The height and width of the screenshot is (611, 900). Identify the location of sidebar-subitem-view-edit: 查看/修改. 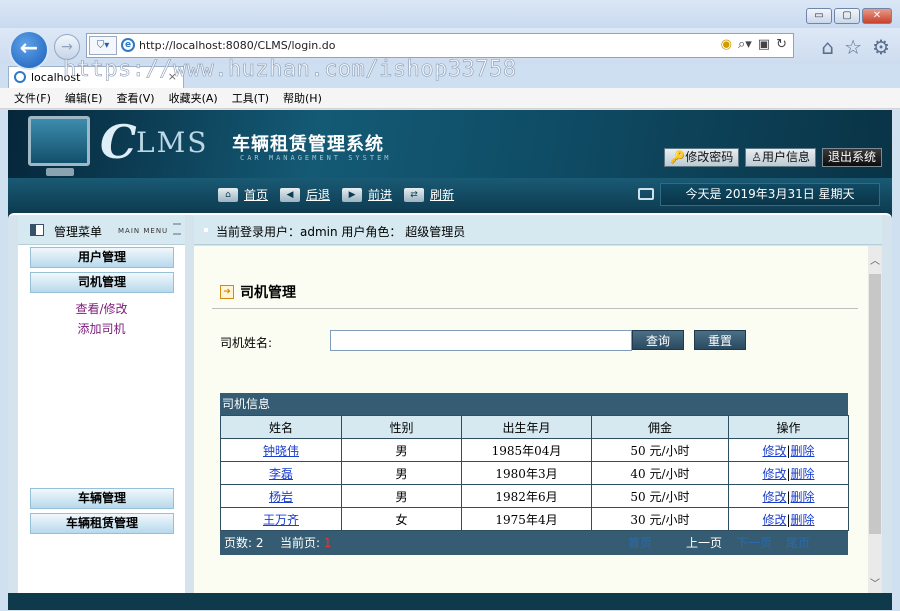
(101, 308).